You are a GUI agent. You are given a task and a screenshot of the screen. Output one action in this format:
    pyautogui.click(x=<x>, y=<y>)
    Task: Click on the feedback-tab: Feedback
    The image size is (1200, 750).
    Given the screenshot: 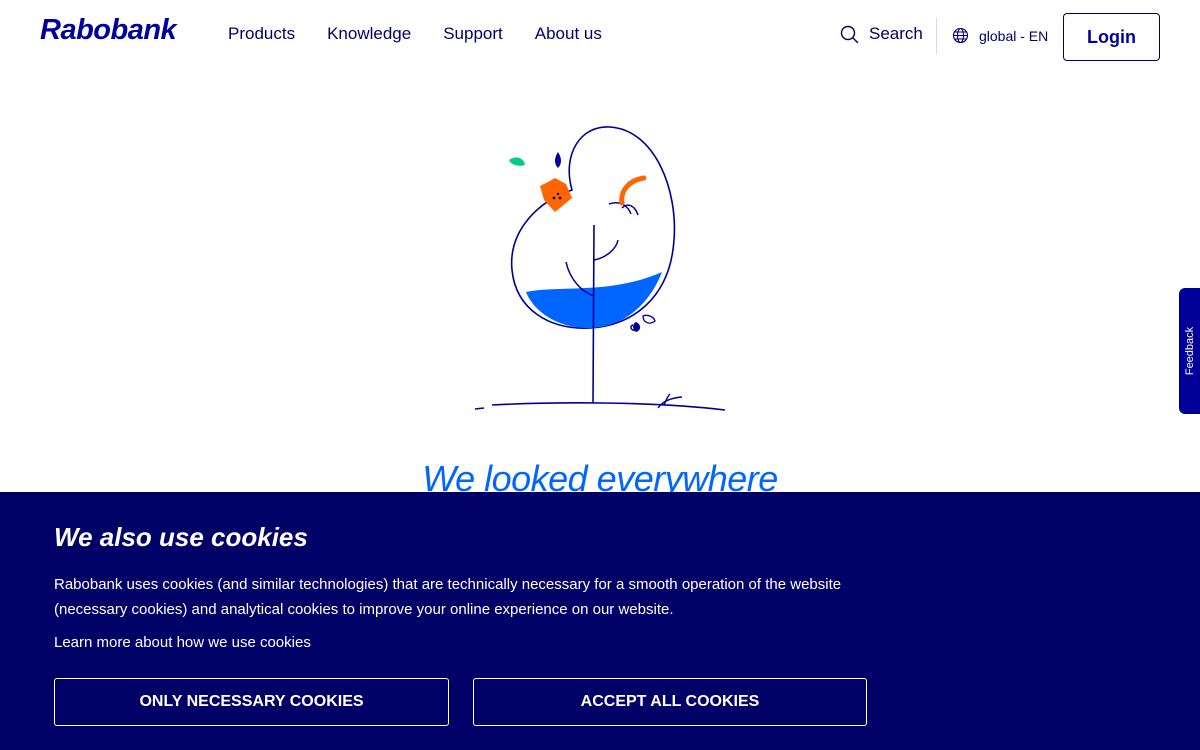 What is the action you would take?
    pyautogui.click(x=1189, y=351)
    